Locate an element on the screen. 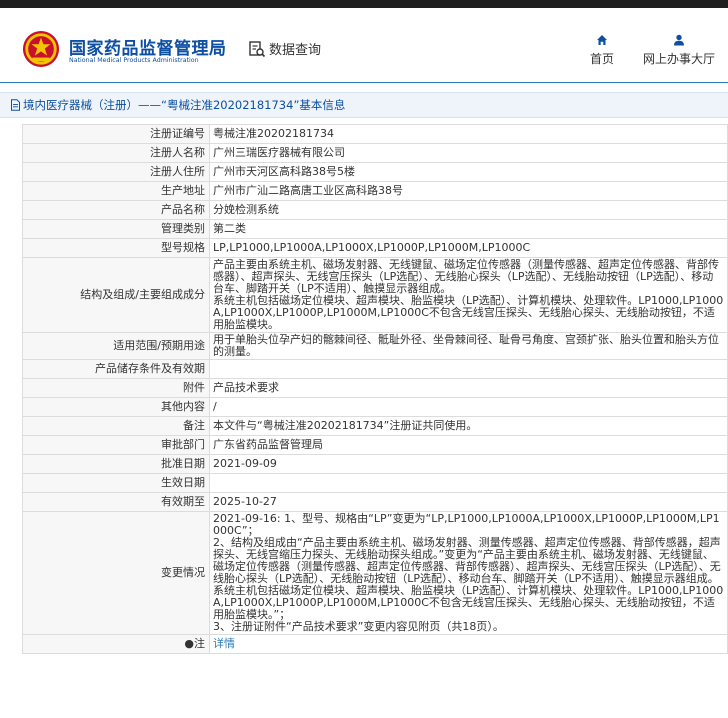  field-value: / is located at coordinates (468, 407).